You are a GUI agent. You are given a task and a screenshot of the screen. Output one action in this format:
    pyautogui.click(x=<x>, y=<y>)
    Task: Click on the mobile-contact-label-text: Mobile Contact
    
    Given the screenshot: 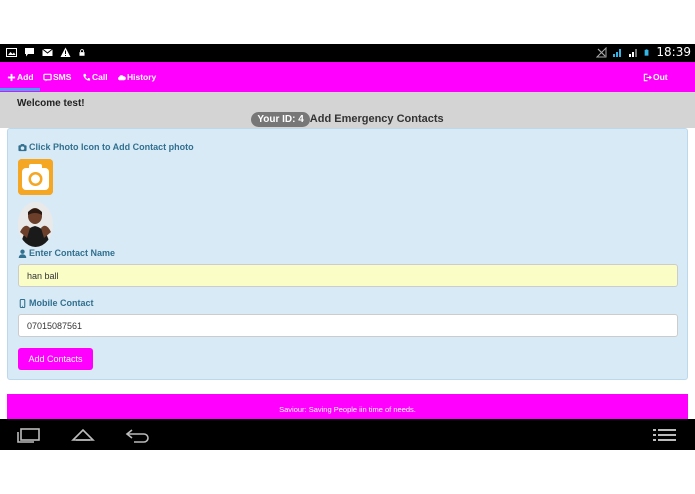 What is the action you would take?
    pyautogui.click(x=61, y=303)
    